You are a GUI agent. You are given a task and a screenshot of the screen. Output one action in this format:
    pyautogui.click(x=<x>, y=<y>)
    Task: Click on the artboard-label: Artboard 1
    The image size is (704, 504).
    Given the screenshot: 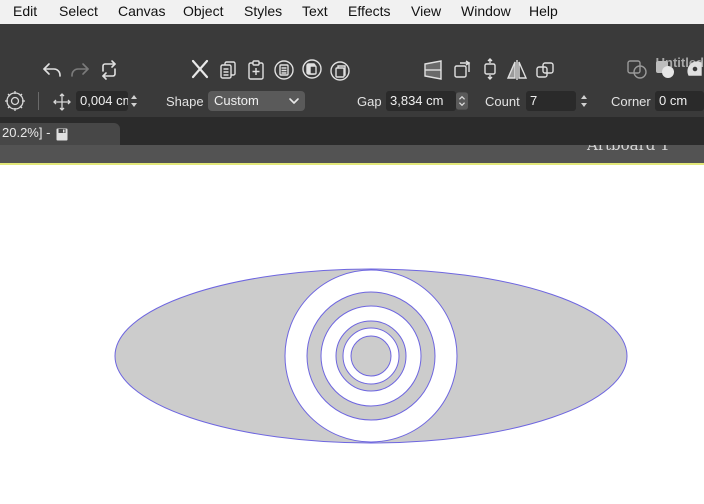 What is the action you would take?
    pyautogui.click(x=628, y=149)
    